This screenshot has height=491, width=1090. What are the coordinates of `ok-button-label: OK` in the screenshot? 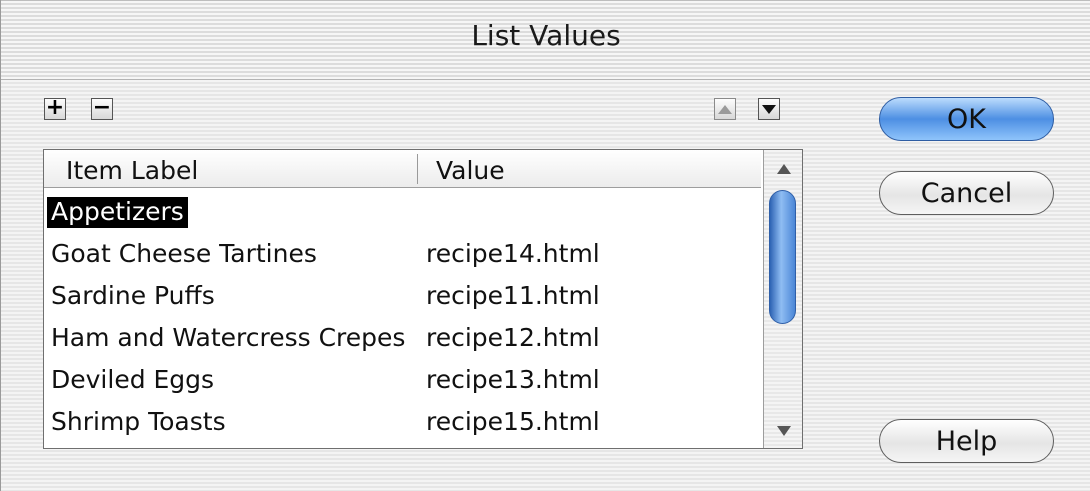 It's located at (966, 119).